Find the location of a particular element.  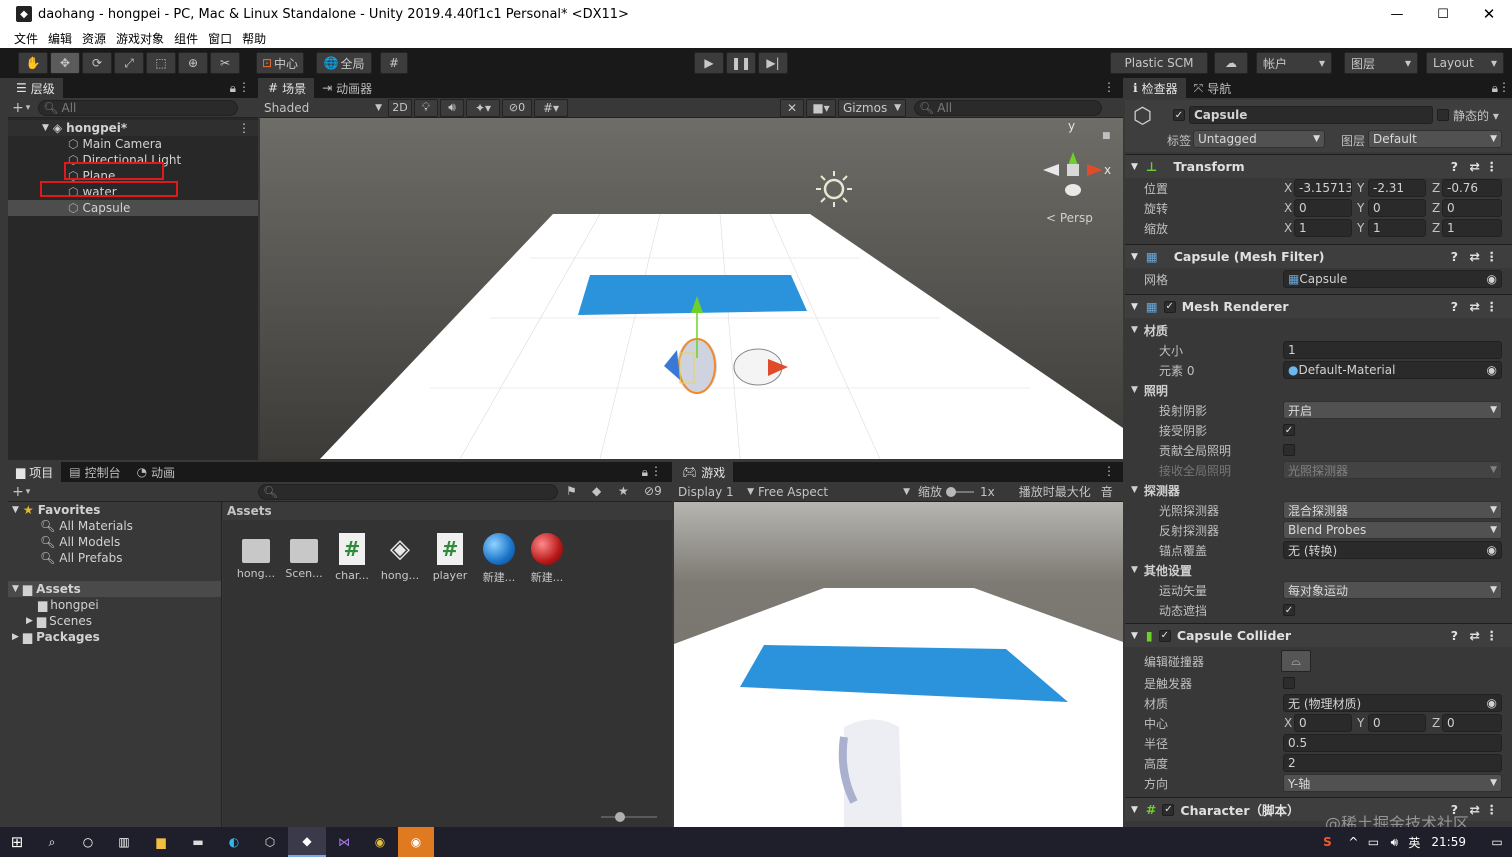

layers-dropdown: 图层 ▾ is located at coordinates (1381, 63).